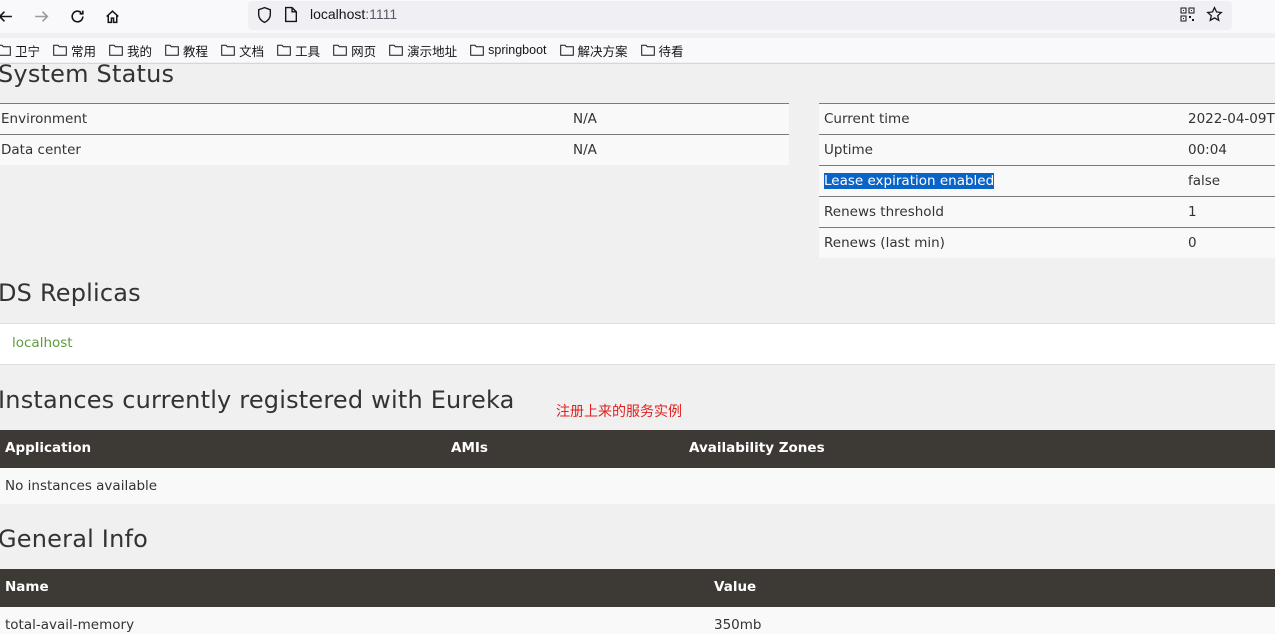 This screenshot has width=1275, height=634. I want to click on row-key: Environment, so click(44, 119).